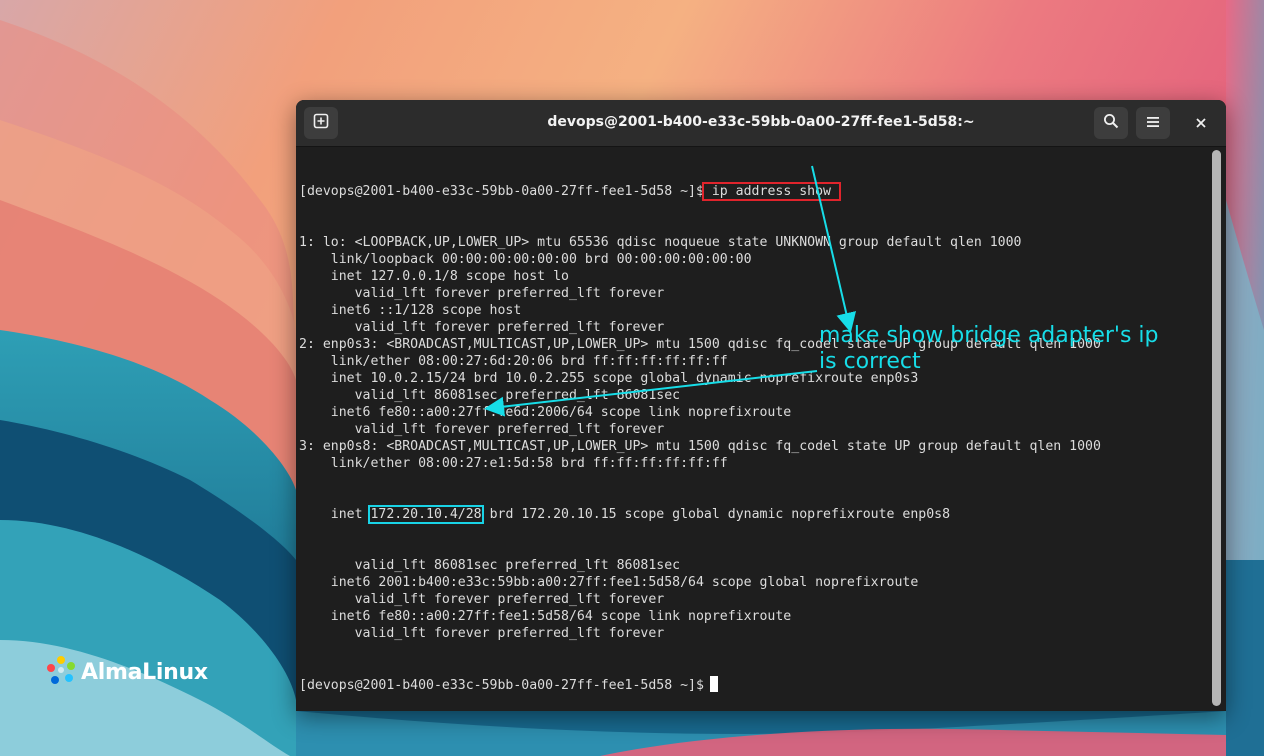 This screenshot has height=756, width=1264. What do you see at coordinates (713, 684) in the screenshot?
I see `terminal-cursor` at bounding box center [713, 684].